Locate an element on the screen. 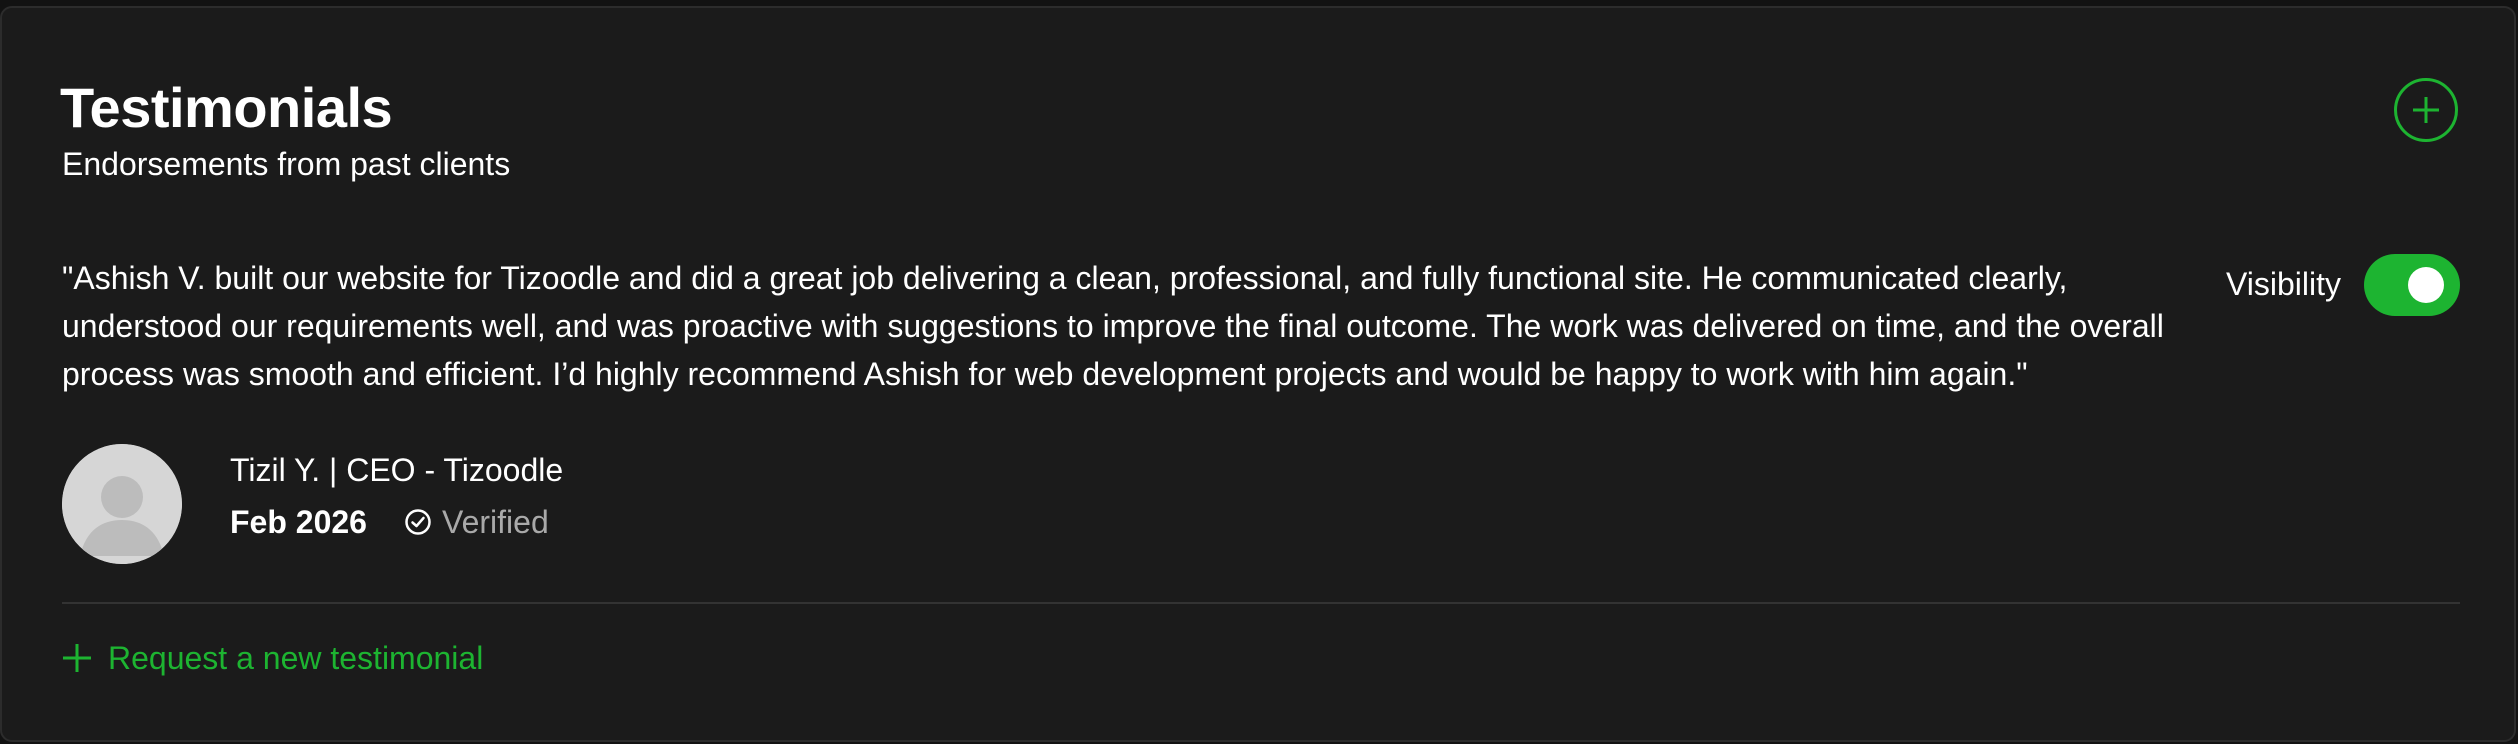 This screenshot has height=744, width=2518. verified-badge: Verified is located at coordinates (476, 522).